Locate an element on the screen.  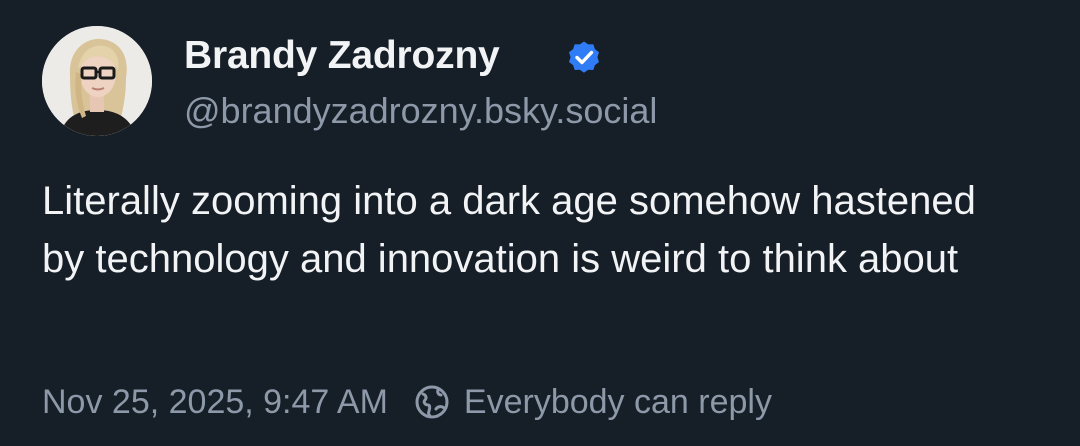
avatar-image is located at coordinates (97, 81).